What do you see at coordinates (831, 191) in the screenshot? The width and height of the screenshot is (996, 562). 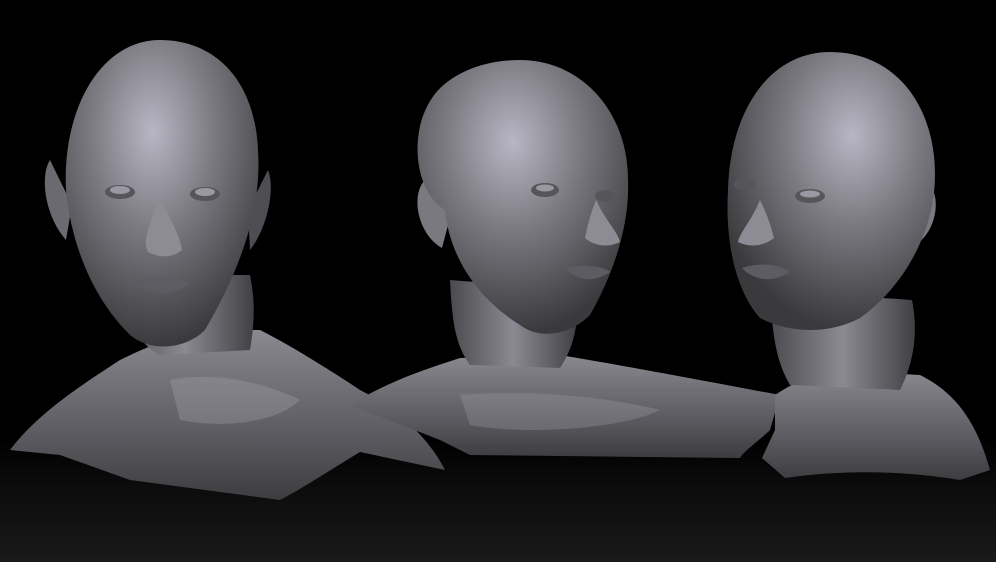 I see `head` at bounding box center [831, 191].